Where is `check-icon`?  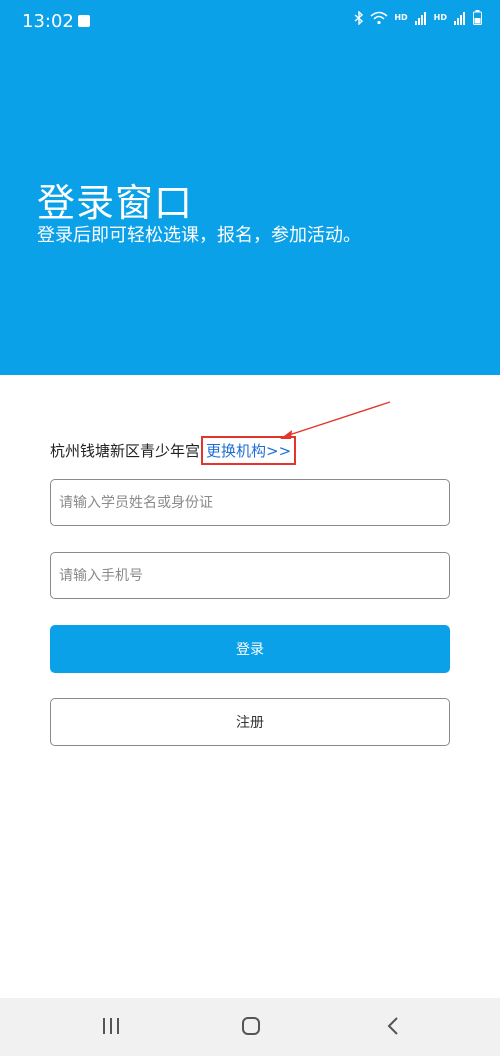 check-icon is located at coordinates (84, 21).